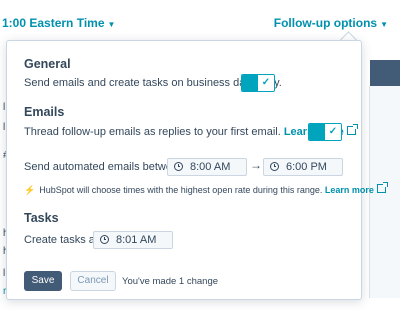  I want to click on timezone-label: 1:00 Eastern Time, so click(53, 23).